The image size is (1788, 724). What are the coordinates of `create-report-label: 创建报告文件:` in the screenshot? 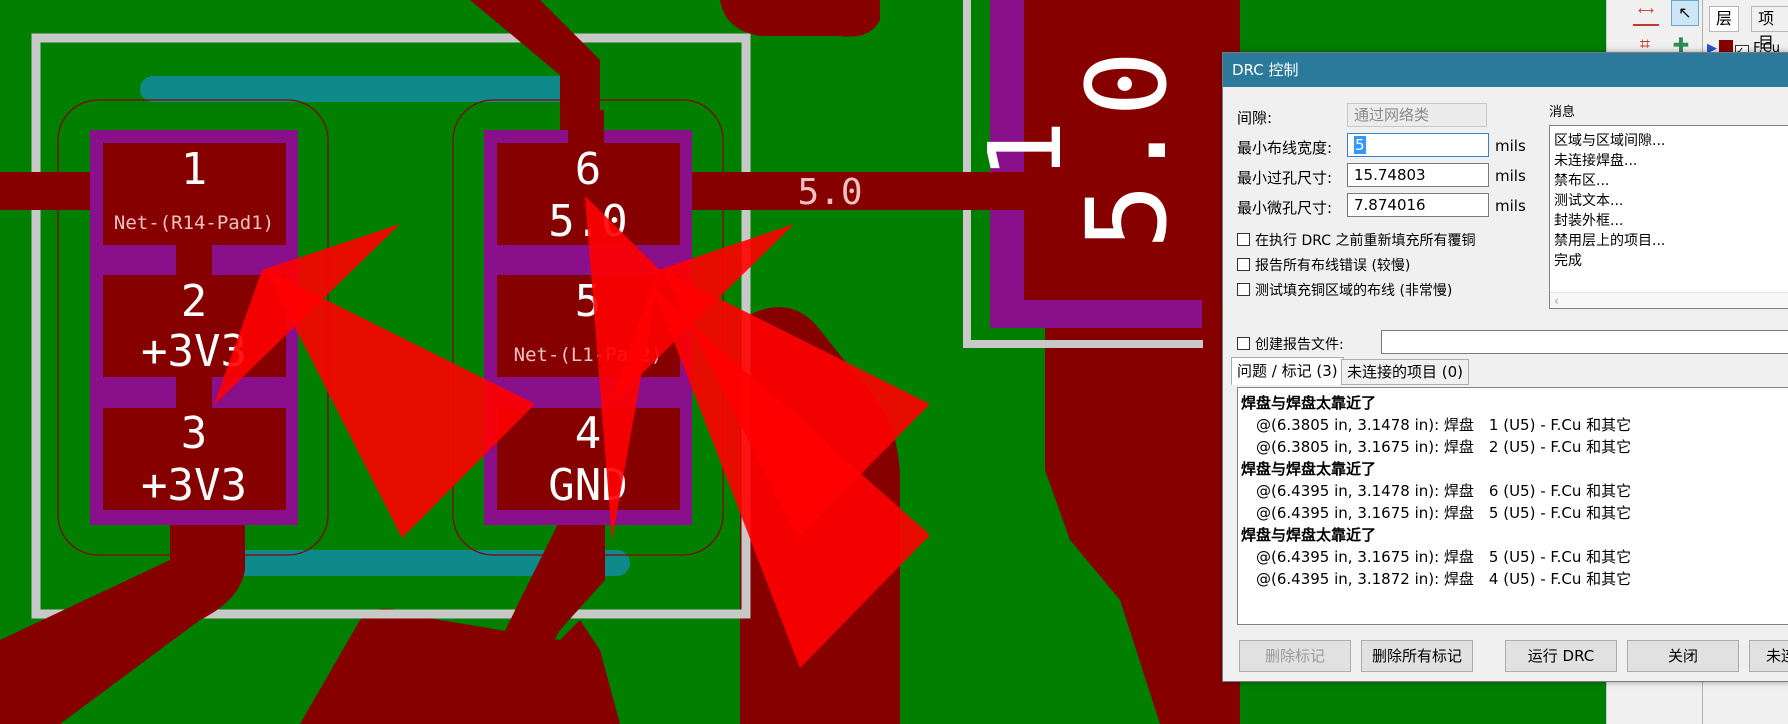 It's located at (1299, 345).